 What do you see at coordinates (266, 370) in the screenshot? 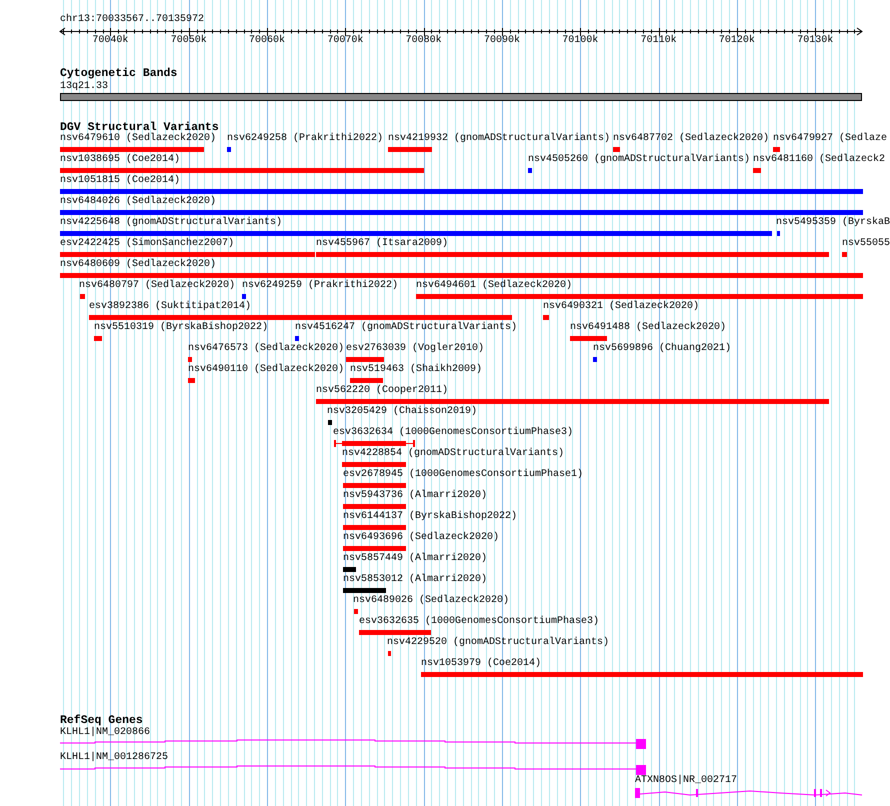
I see `variant-label: nsv6490110 (Sedlazeck2020)` at bounding box center [266, 370].